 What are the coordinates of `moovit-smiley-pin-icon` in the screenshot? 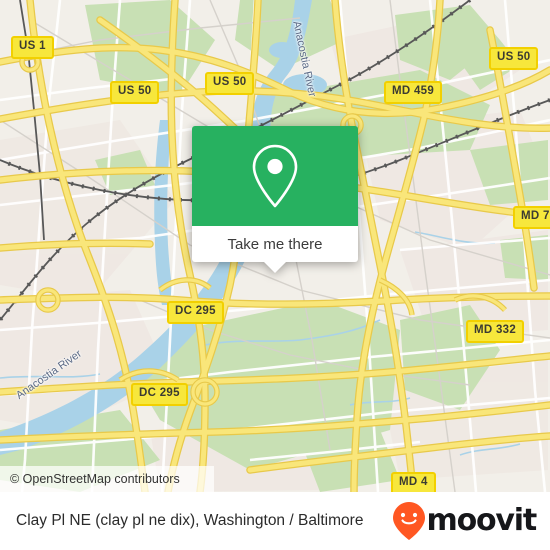 It's located at (408, 521).